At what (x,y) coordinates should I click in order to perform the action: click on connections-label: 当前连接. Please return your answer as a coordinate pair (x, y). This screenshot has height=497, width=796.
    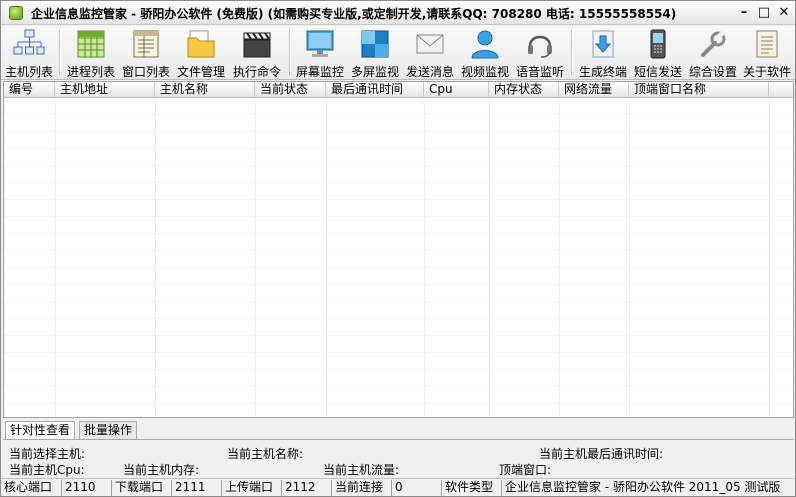
    Looking at the image, I should click on (362, 488).